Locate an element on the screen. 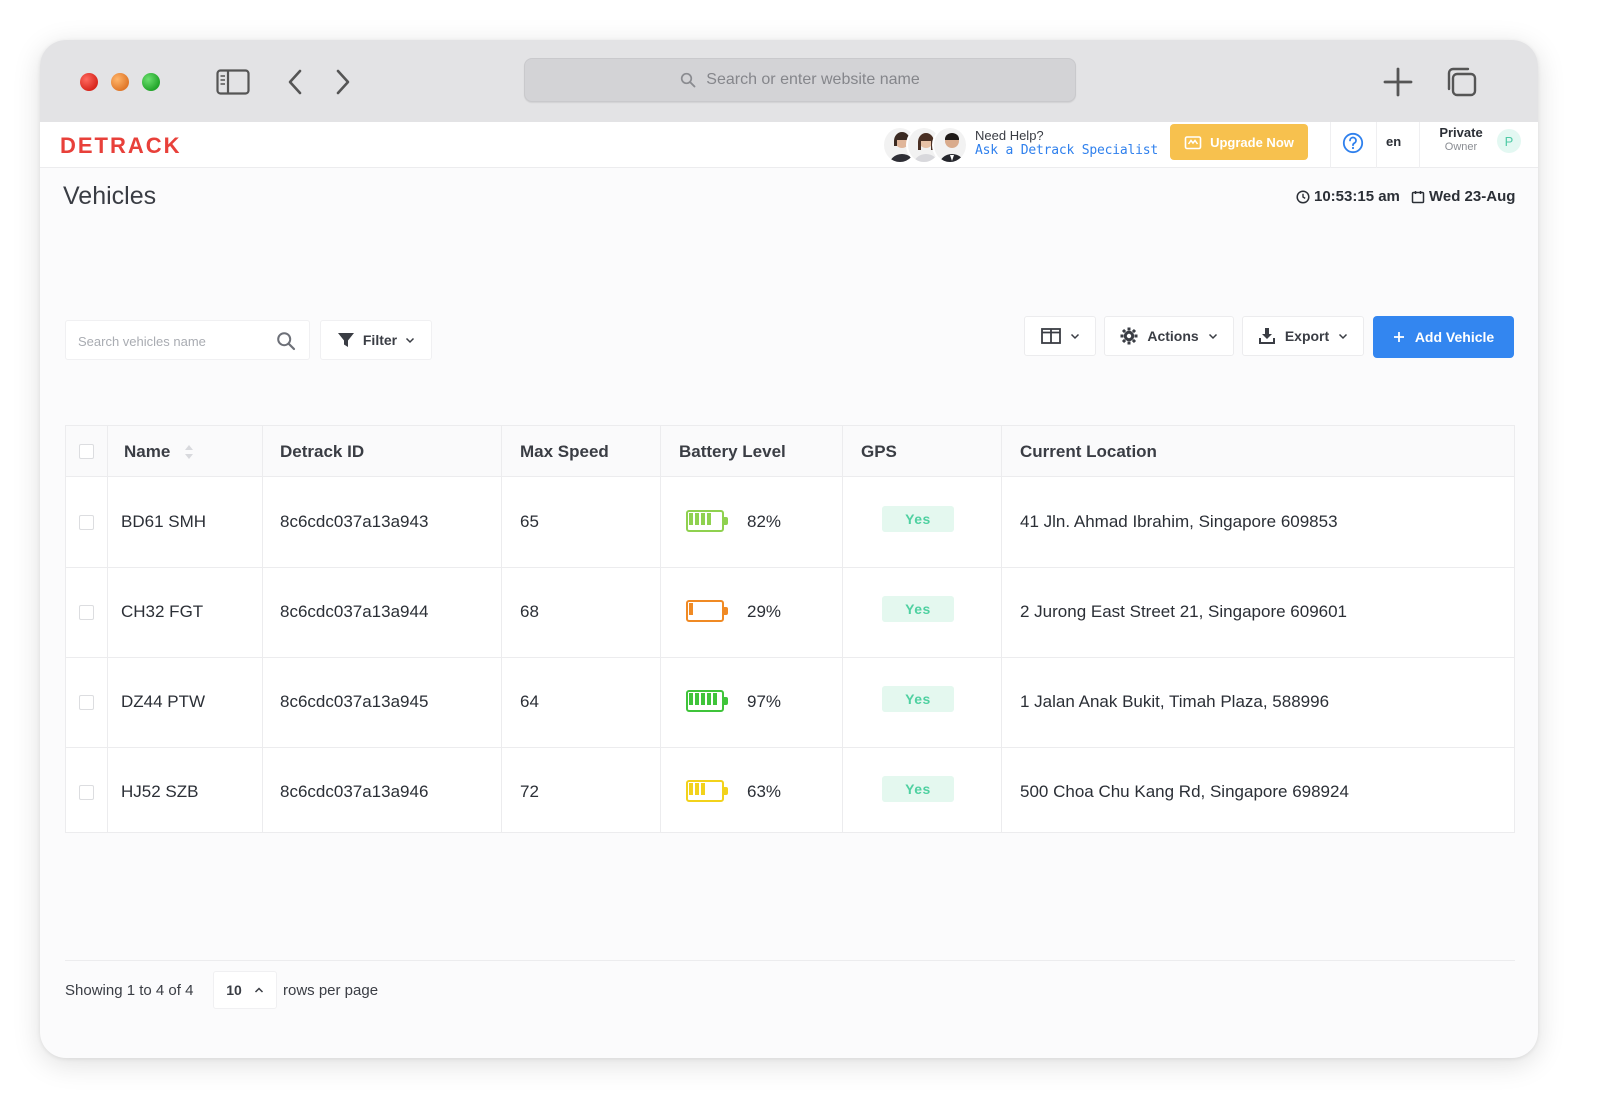  minimize-window-button is located at coordinates (120, 82).